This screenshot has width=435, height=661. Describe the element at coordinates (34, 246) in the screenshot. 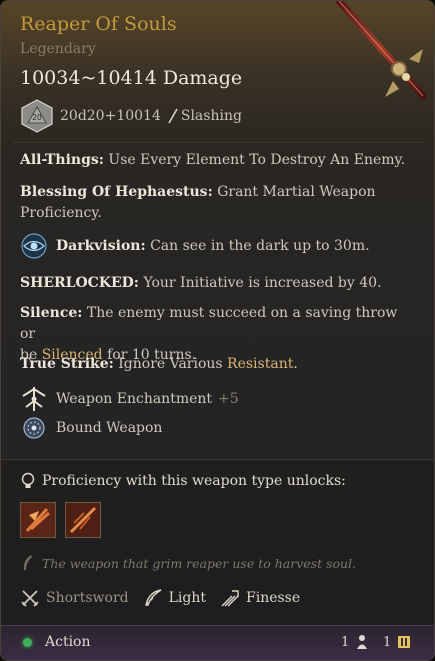

I see `darkvision-icon` at that location.